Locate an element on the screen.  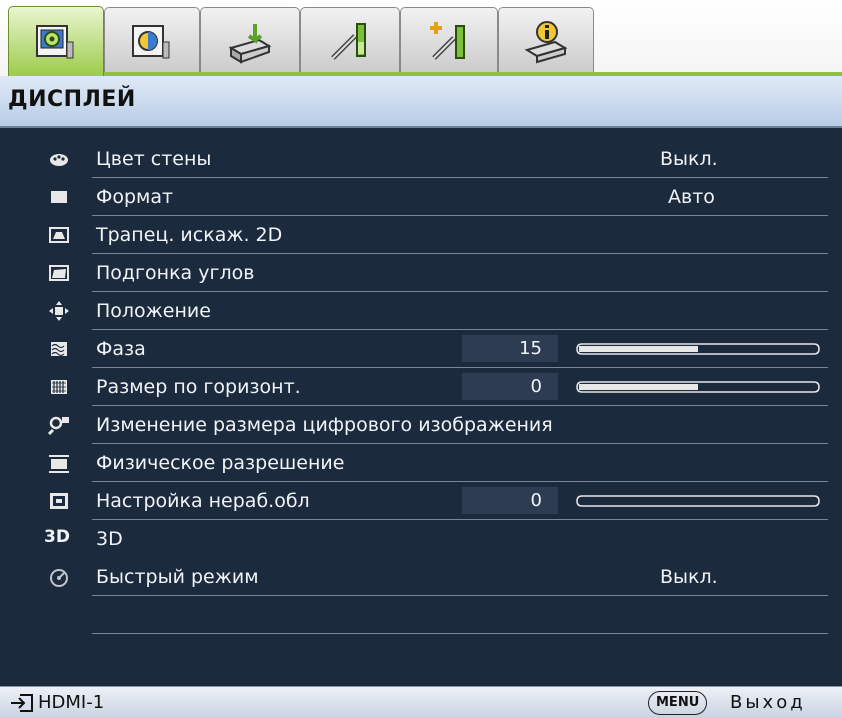
phase-slider is located at coordinates (698, 349).